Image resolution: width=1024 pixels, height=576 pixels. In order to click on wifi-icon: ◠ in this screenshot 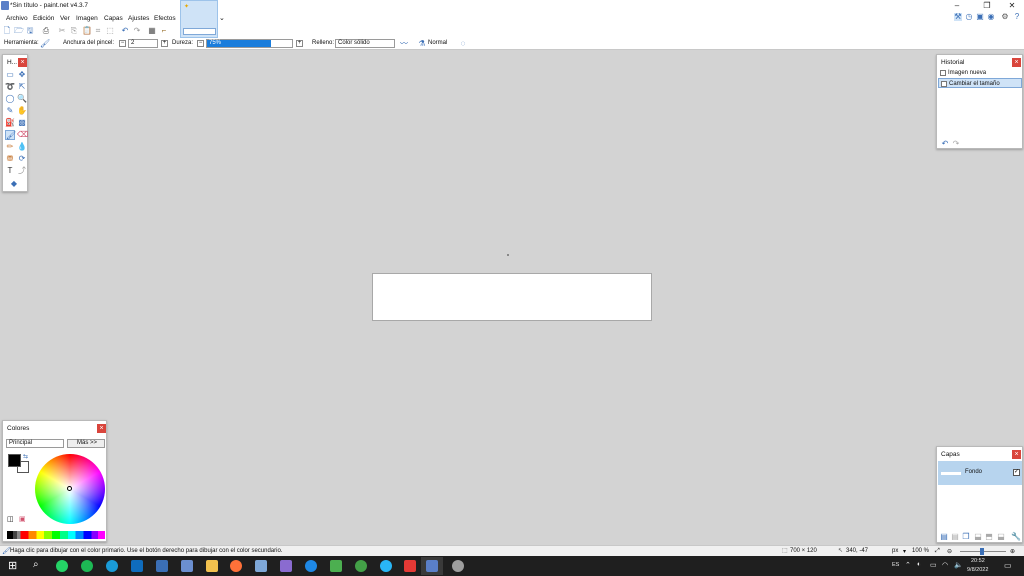, I will do `click(945, 565)`.